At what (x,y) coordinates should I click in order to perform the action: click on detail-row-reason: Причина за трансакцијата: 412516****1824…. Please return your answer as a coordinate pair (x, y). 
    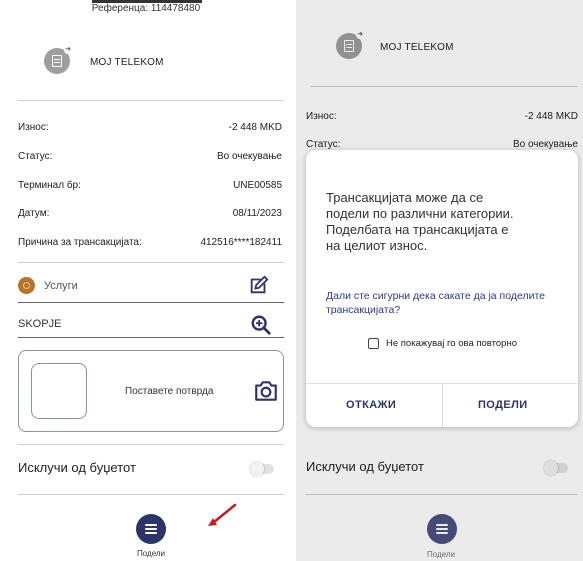
    Looking at the image, I should click on (150, 242).